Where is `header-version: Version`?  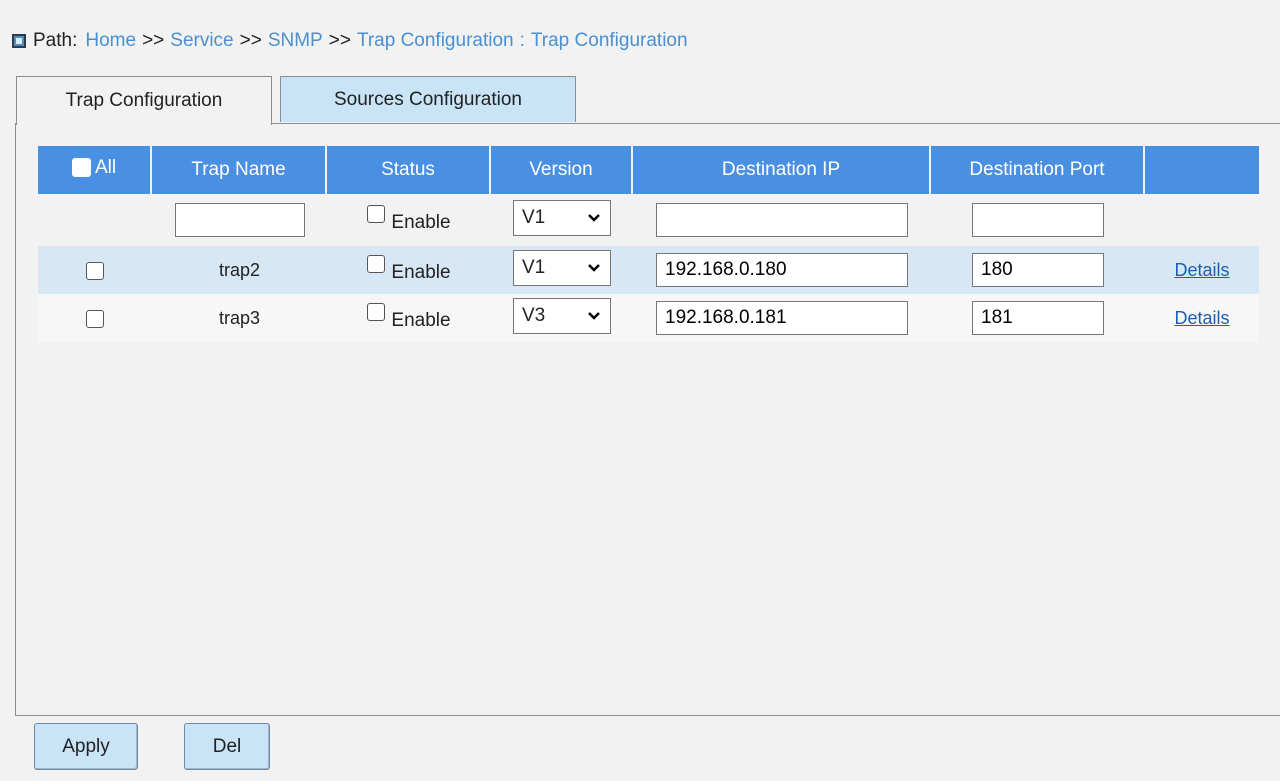
header-version: Version is located at coordinates (562, 170).